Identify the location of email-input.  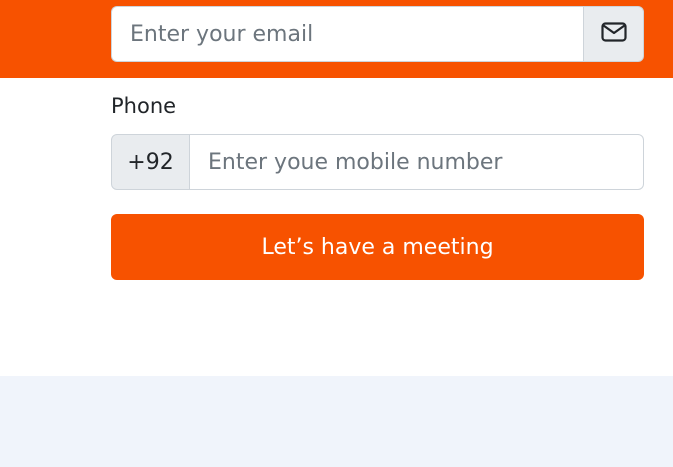
(347, 34).